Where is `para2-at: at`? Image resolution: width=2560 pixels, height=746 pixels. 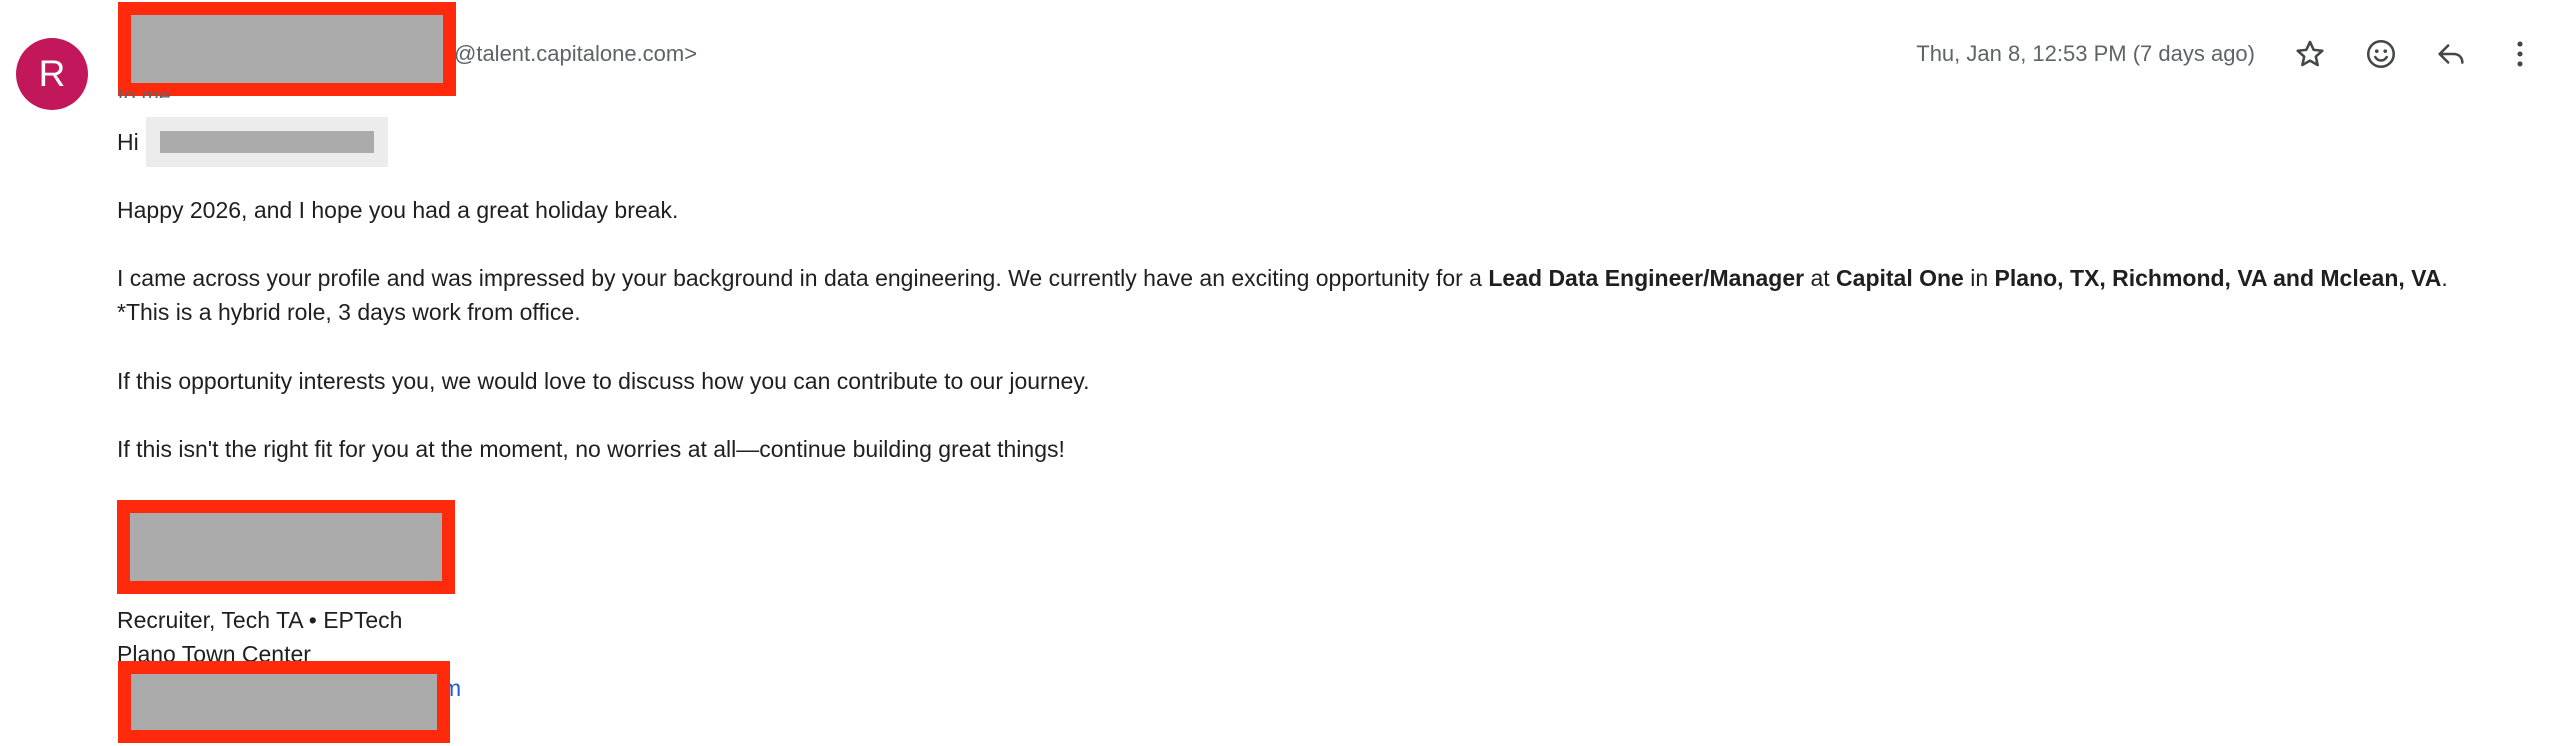 para2-at: at is located at coordinates (1820, 278).